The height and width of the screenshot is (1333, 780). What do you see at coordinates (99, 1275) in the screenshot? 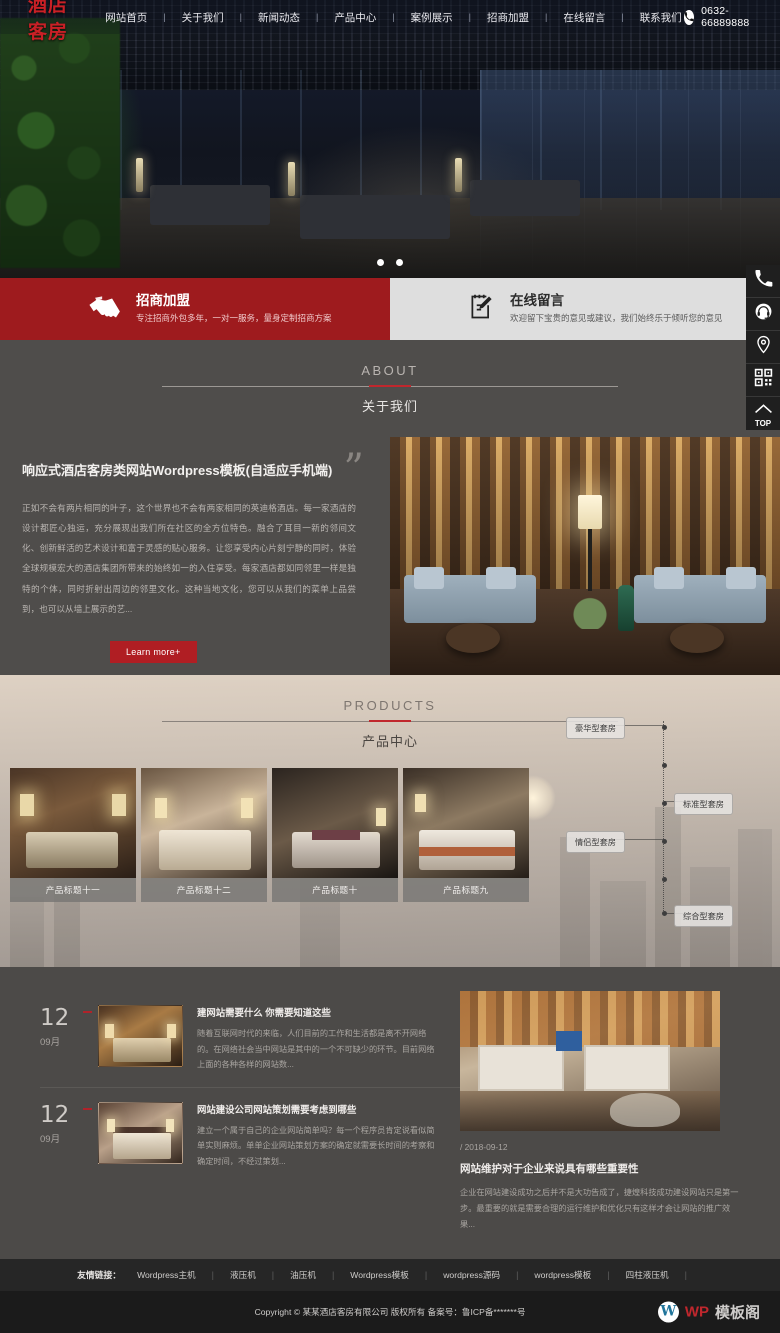
I see `friendly-links-label: 友情链接：` at bounding box center [99, 1275].